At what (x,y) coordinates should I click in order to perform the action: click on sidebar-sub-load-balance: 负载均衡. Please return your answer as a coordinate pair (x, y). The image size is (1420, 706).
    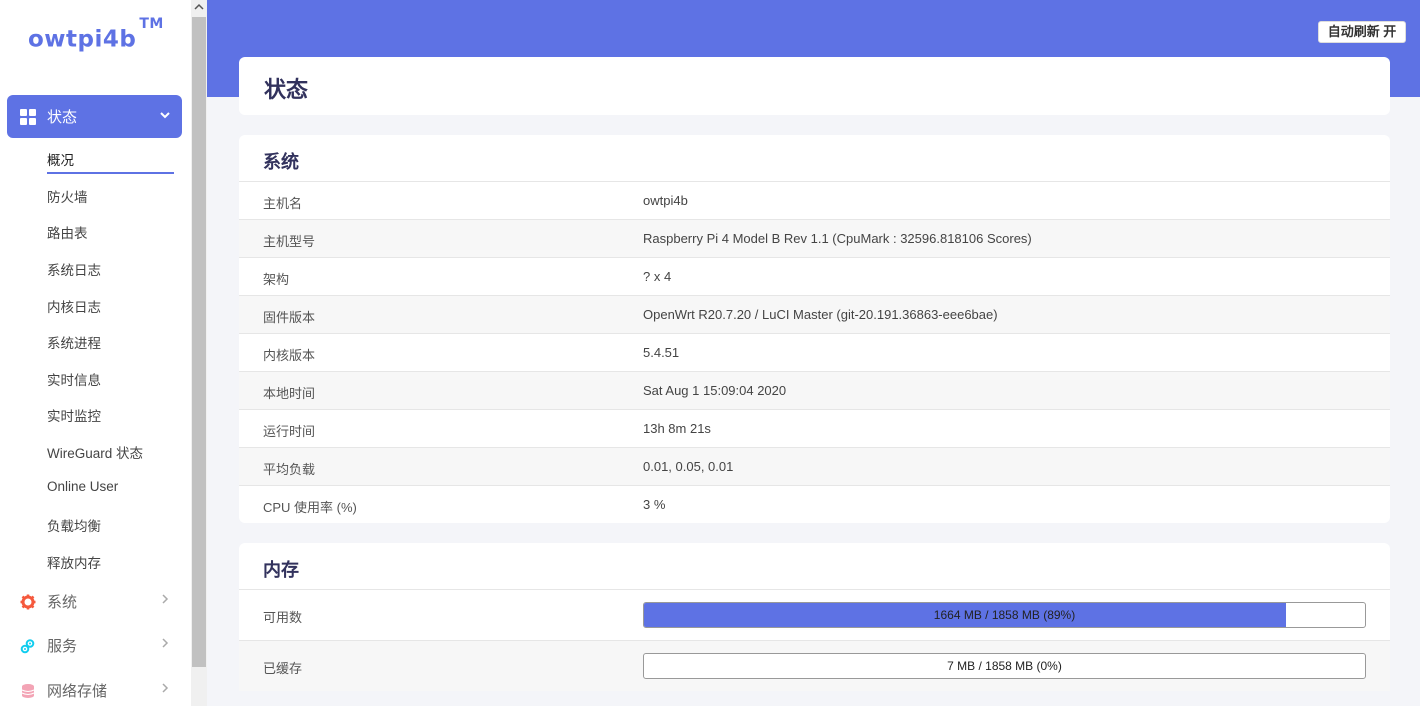
    Looking at the image, I should click on (74, 525).